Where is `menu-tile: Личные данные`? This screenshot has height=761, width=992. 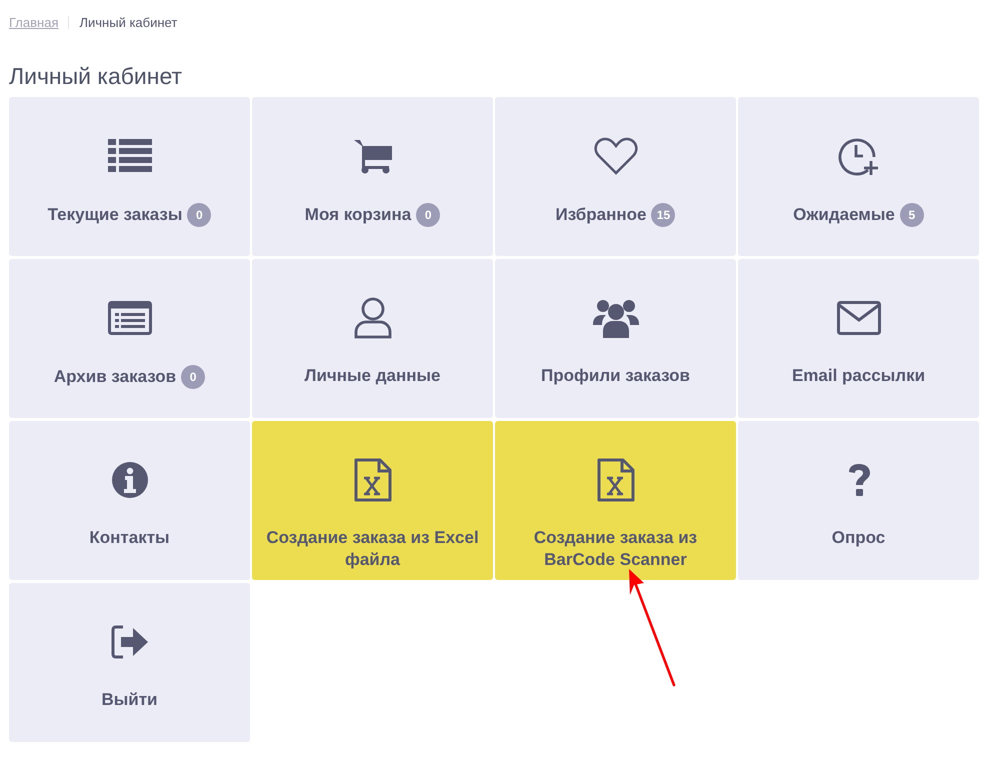
menu-tile: Личные данные is located at coordinates (372, 338).